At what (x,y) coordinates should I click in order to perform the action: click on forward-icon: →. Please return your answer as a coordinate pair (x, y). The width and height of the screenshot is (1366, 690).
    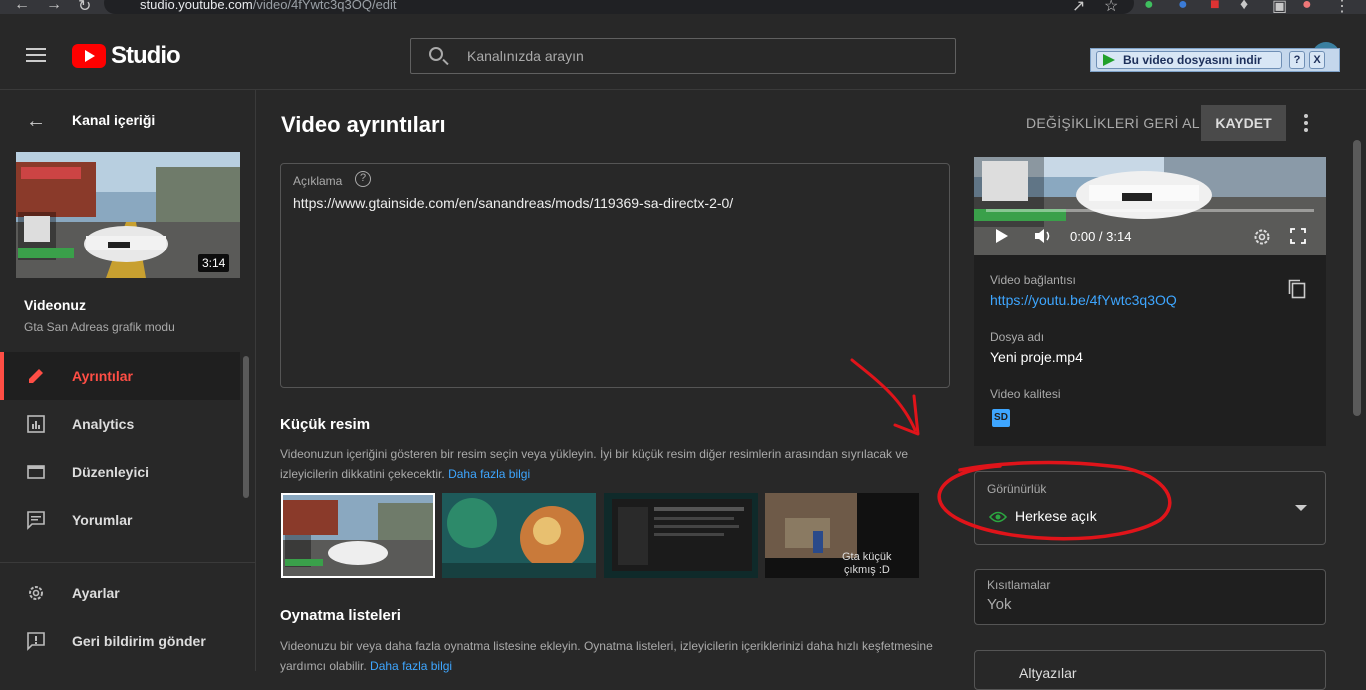
    Looking at the image, I should click on (54, 7).